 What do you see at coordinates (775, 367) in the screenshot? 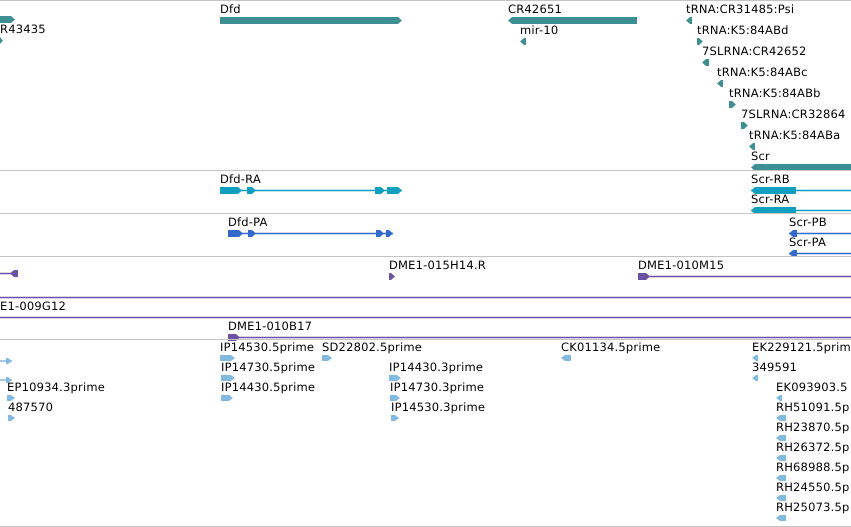
I see `feature-label: 349591` at bounding box center [775, 367].